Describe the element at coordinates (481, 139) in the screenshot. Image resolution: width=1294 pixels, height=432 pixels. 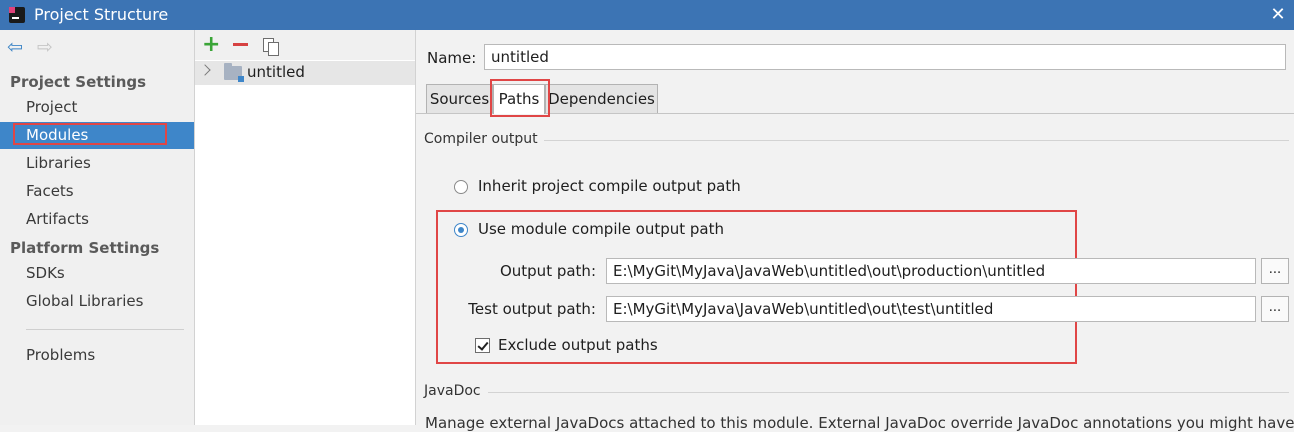
I see `compiler-output-section-title: Compiler output` at that location.